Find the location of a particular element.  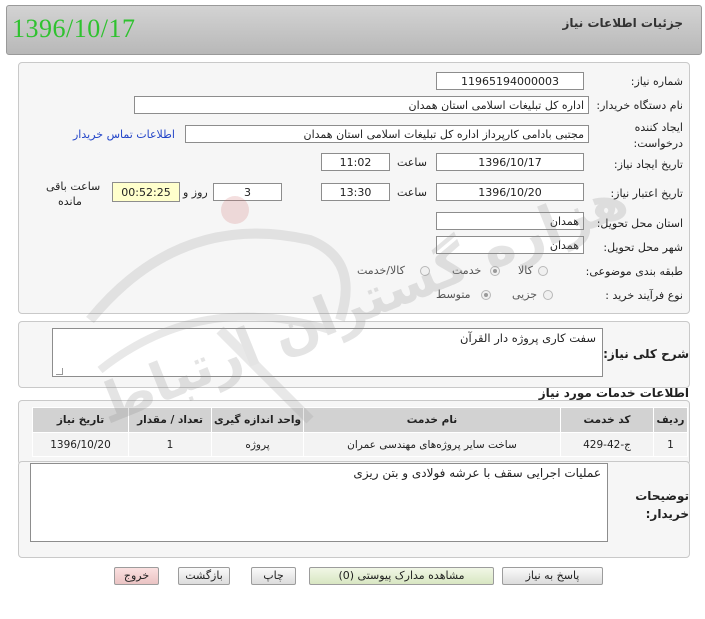

category-goods-label: کالا is located at coordinates (525, 270).